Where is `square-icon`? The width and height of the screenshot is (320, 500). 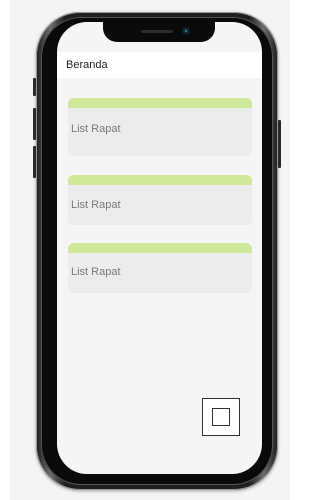 square-icon is located at coordinates (221, 417).